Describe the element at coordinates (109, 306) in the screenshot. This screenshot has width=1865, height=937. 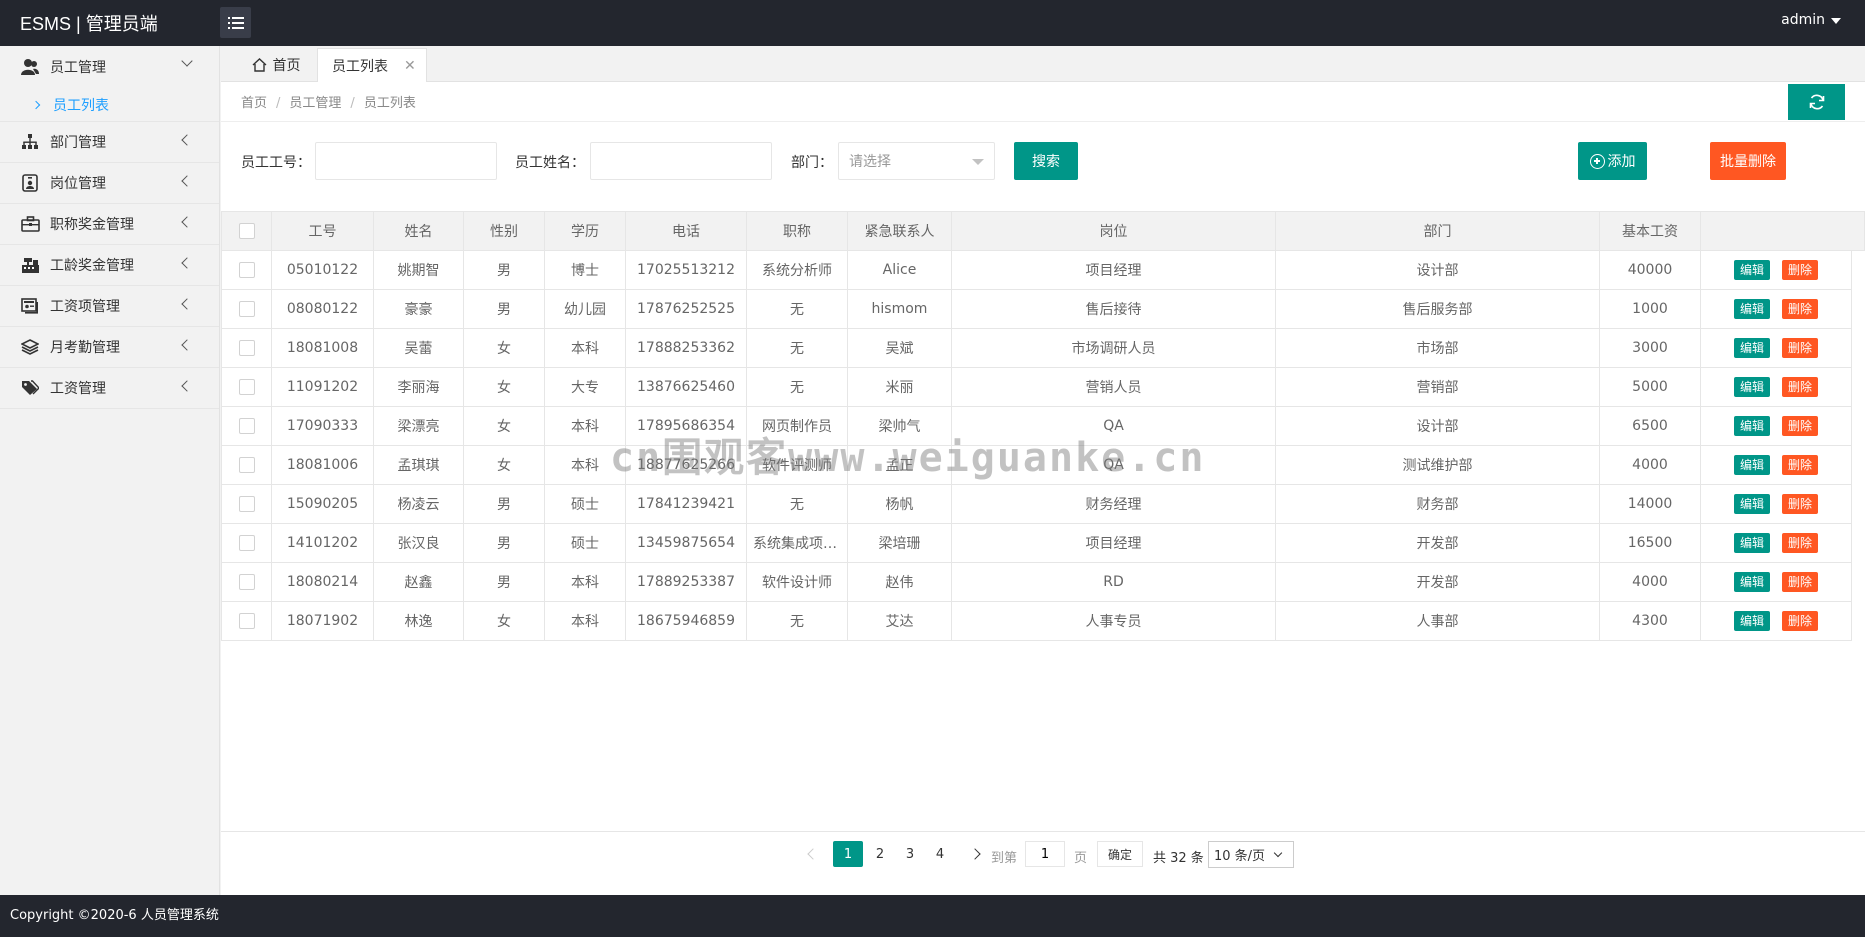
I see `sidebar-item-salary-items: 工资项管理` at that location.